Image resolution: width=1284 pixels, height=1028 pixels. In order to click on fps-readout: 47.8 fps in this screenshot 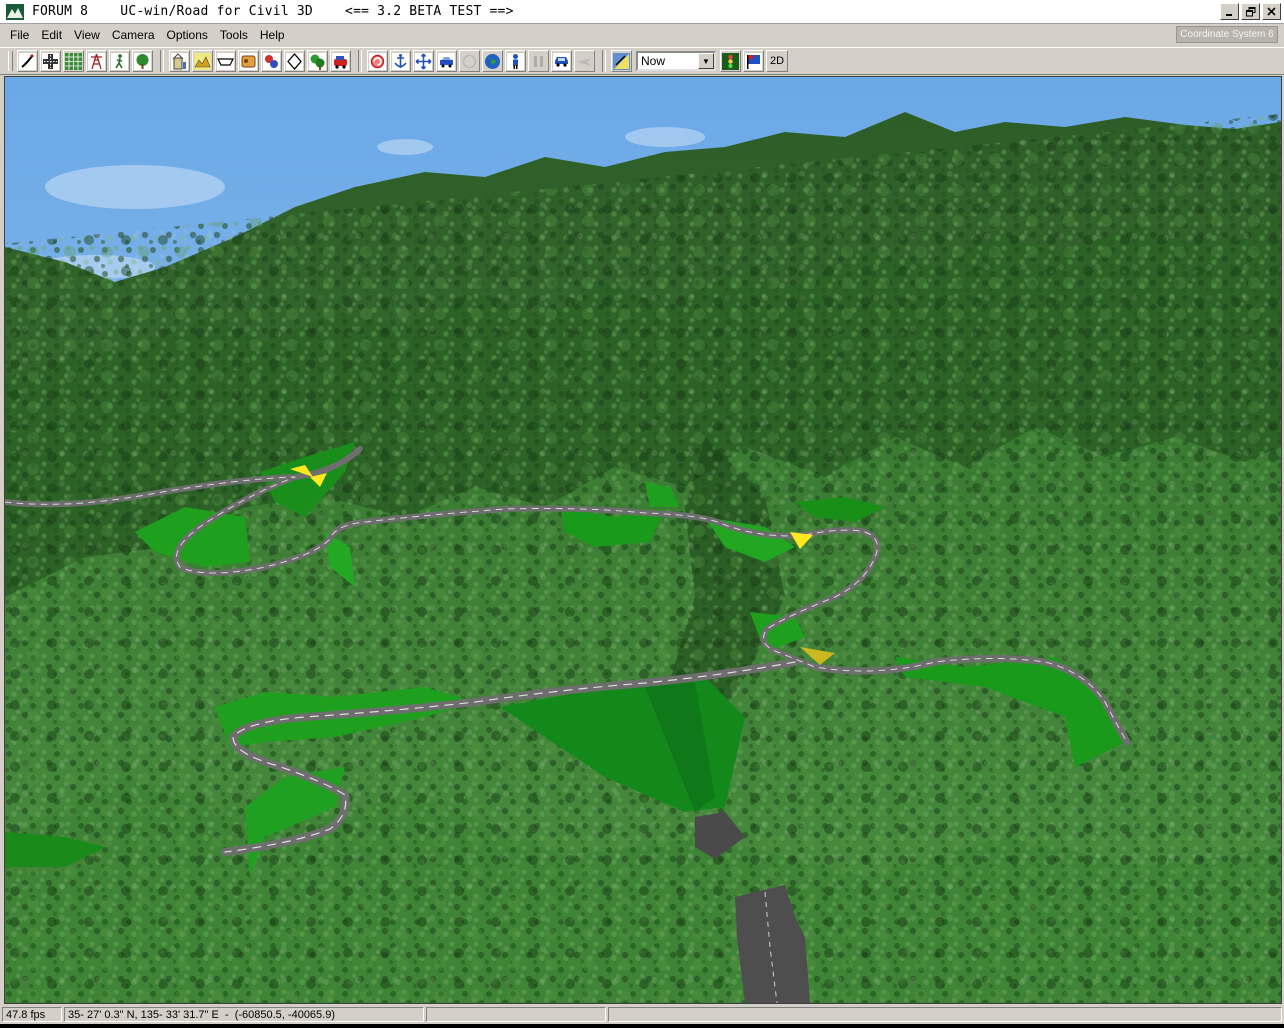, I will do `click(26, 1014)`.